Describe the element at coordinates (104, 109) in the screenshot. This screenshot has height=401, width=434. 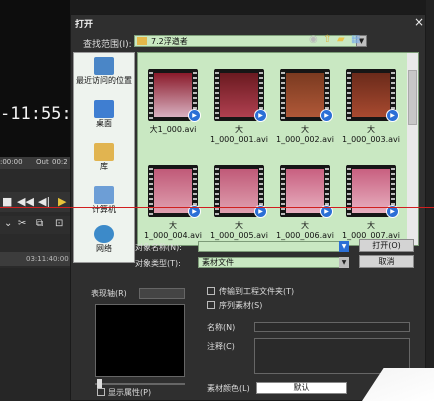
I see `desktop-icon` at that location.